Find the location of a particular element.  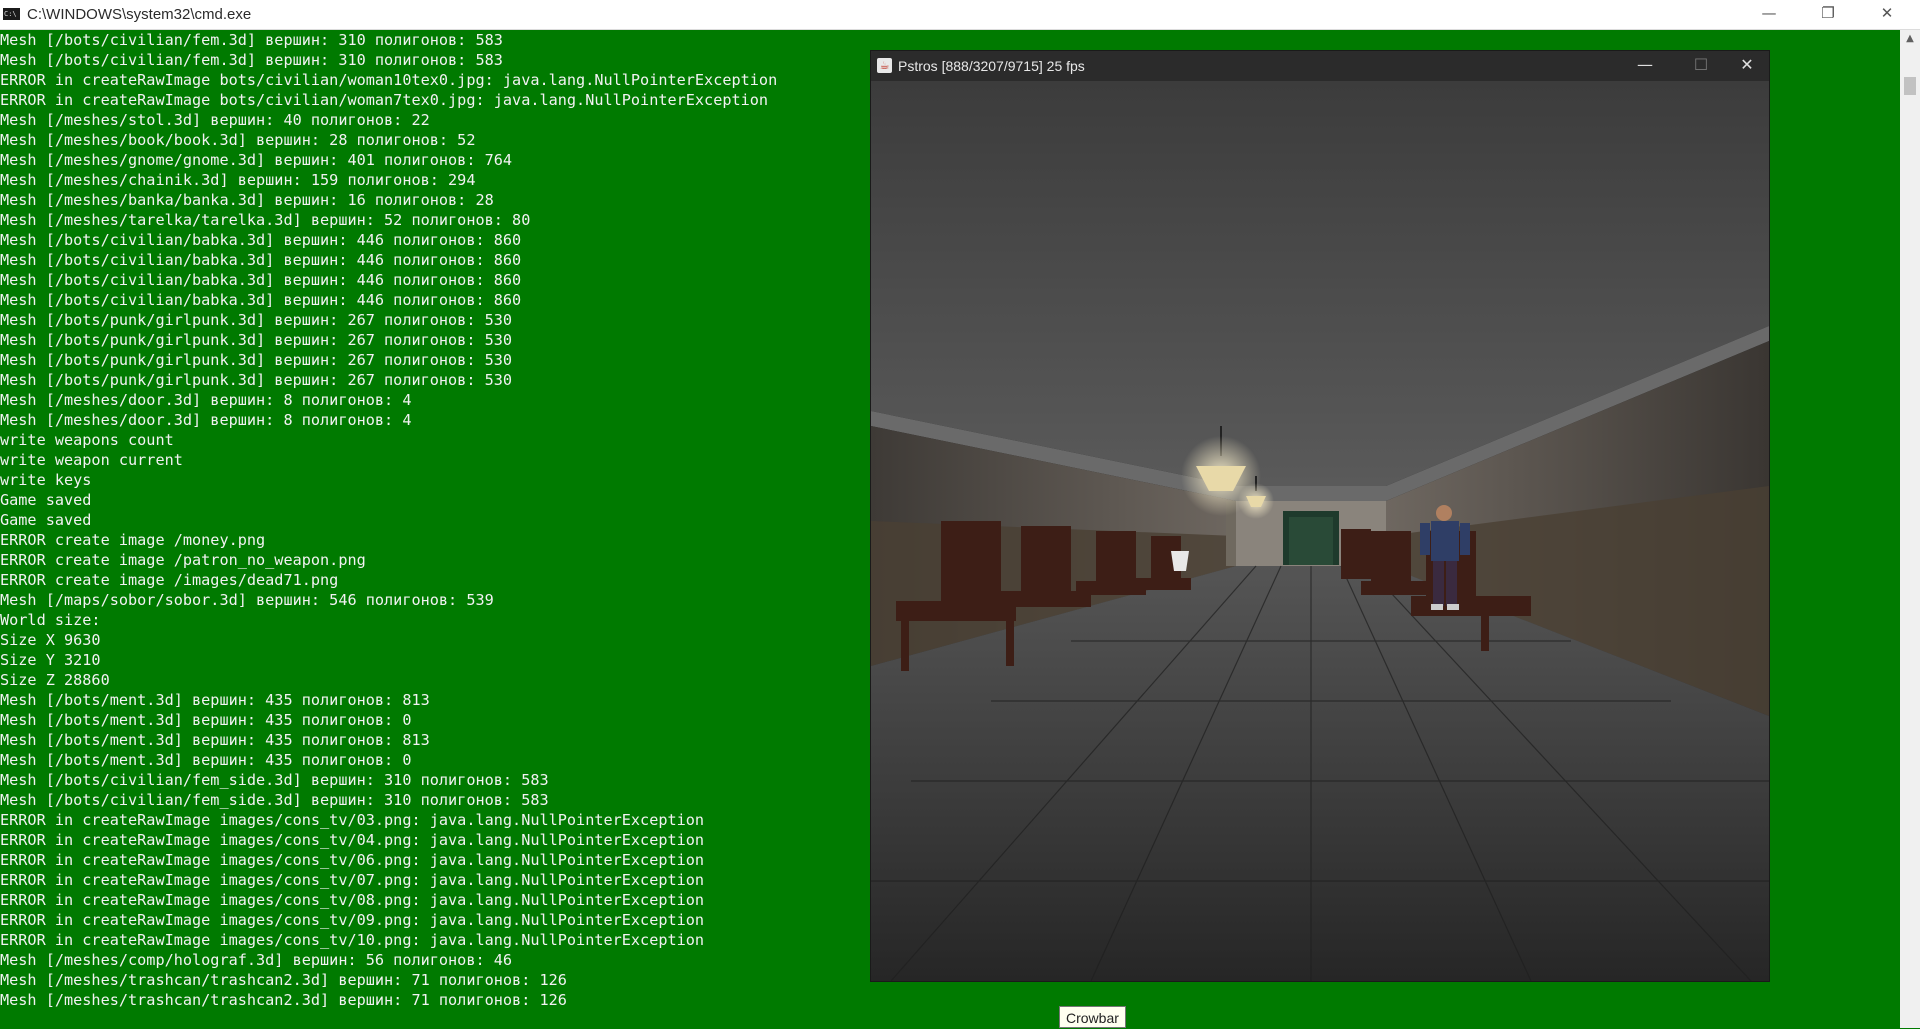

console-line: Size X 9630 is located at coordinates (50, 640).